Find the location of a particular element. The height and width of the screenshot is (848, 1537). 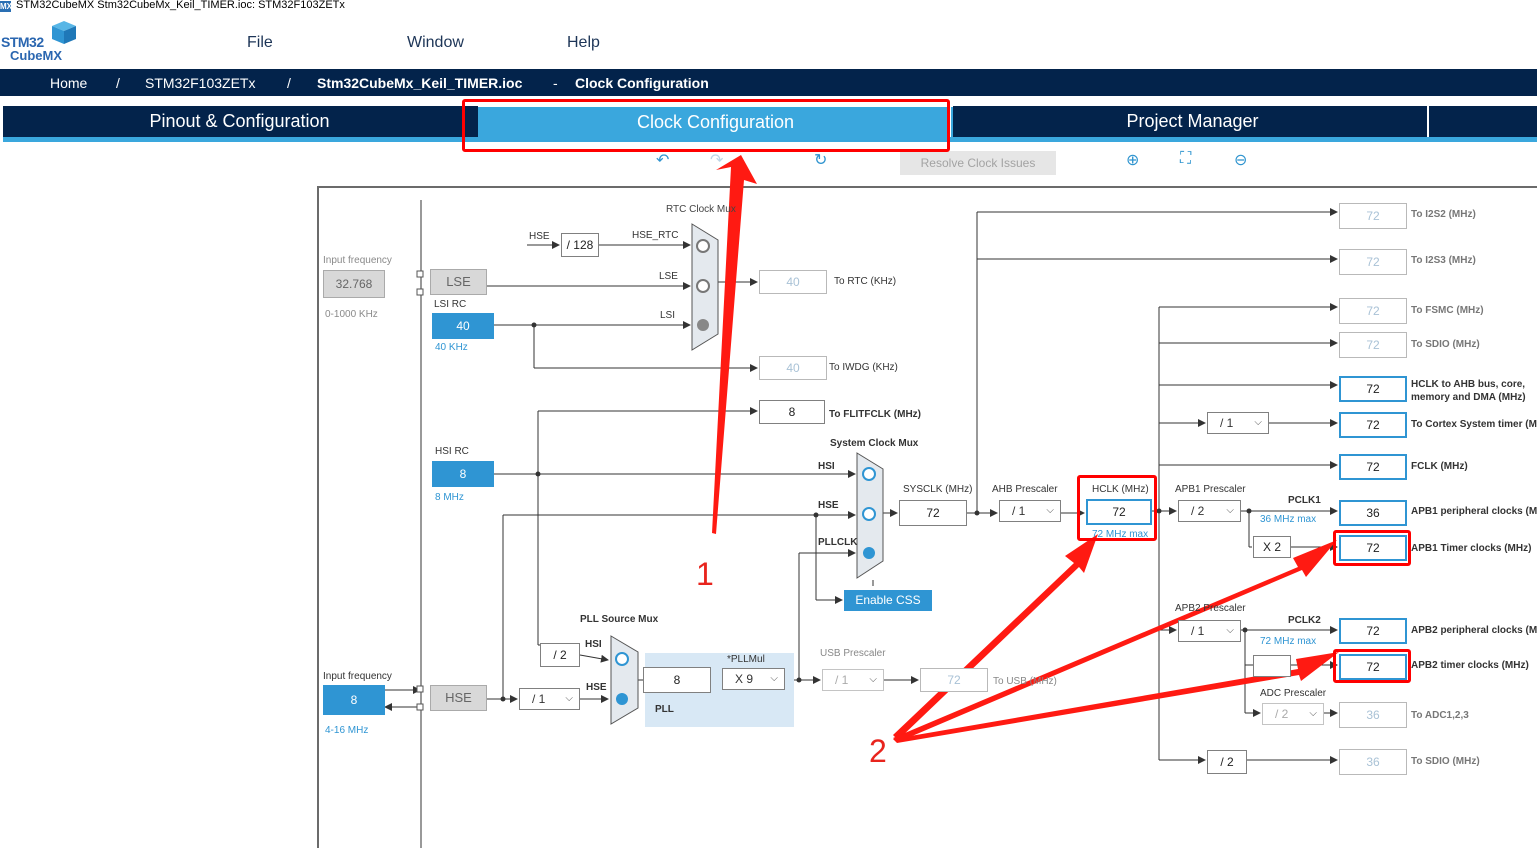

rtc-mux-label: RTC Clock Mux is located at coordinates (701, 209).